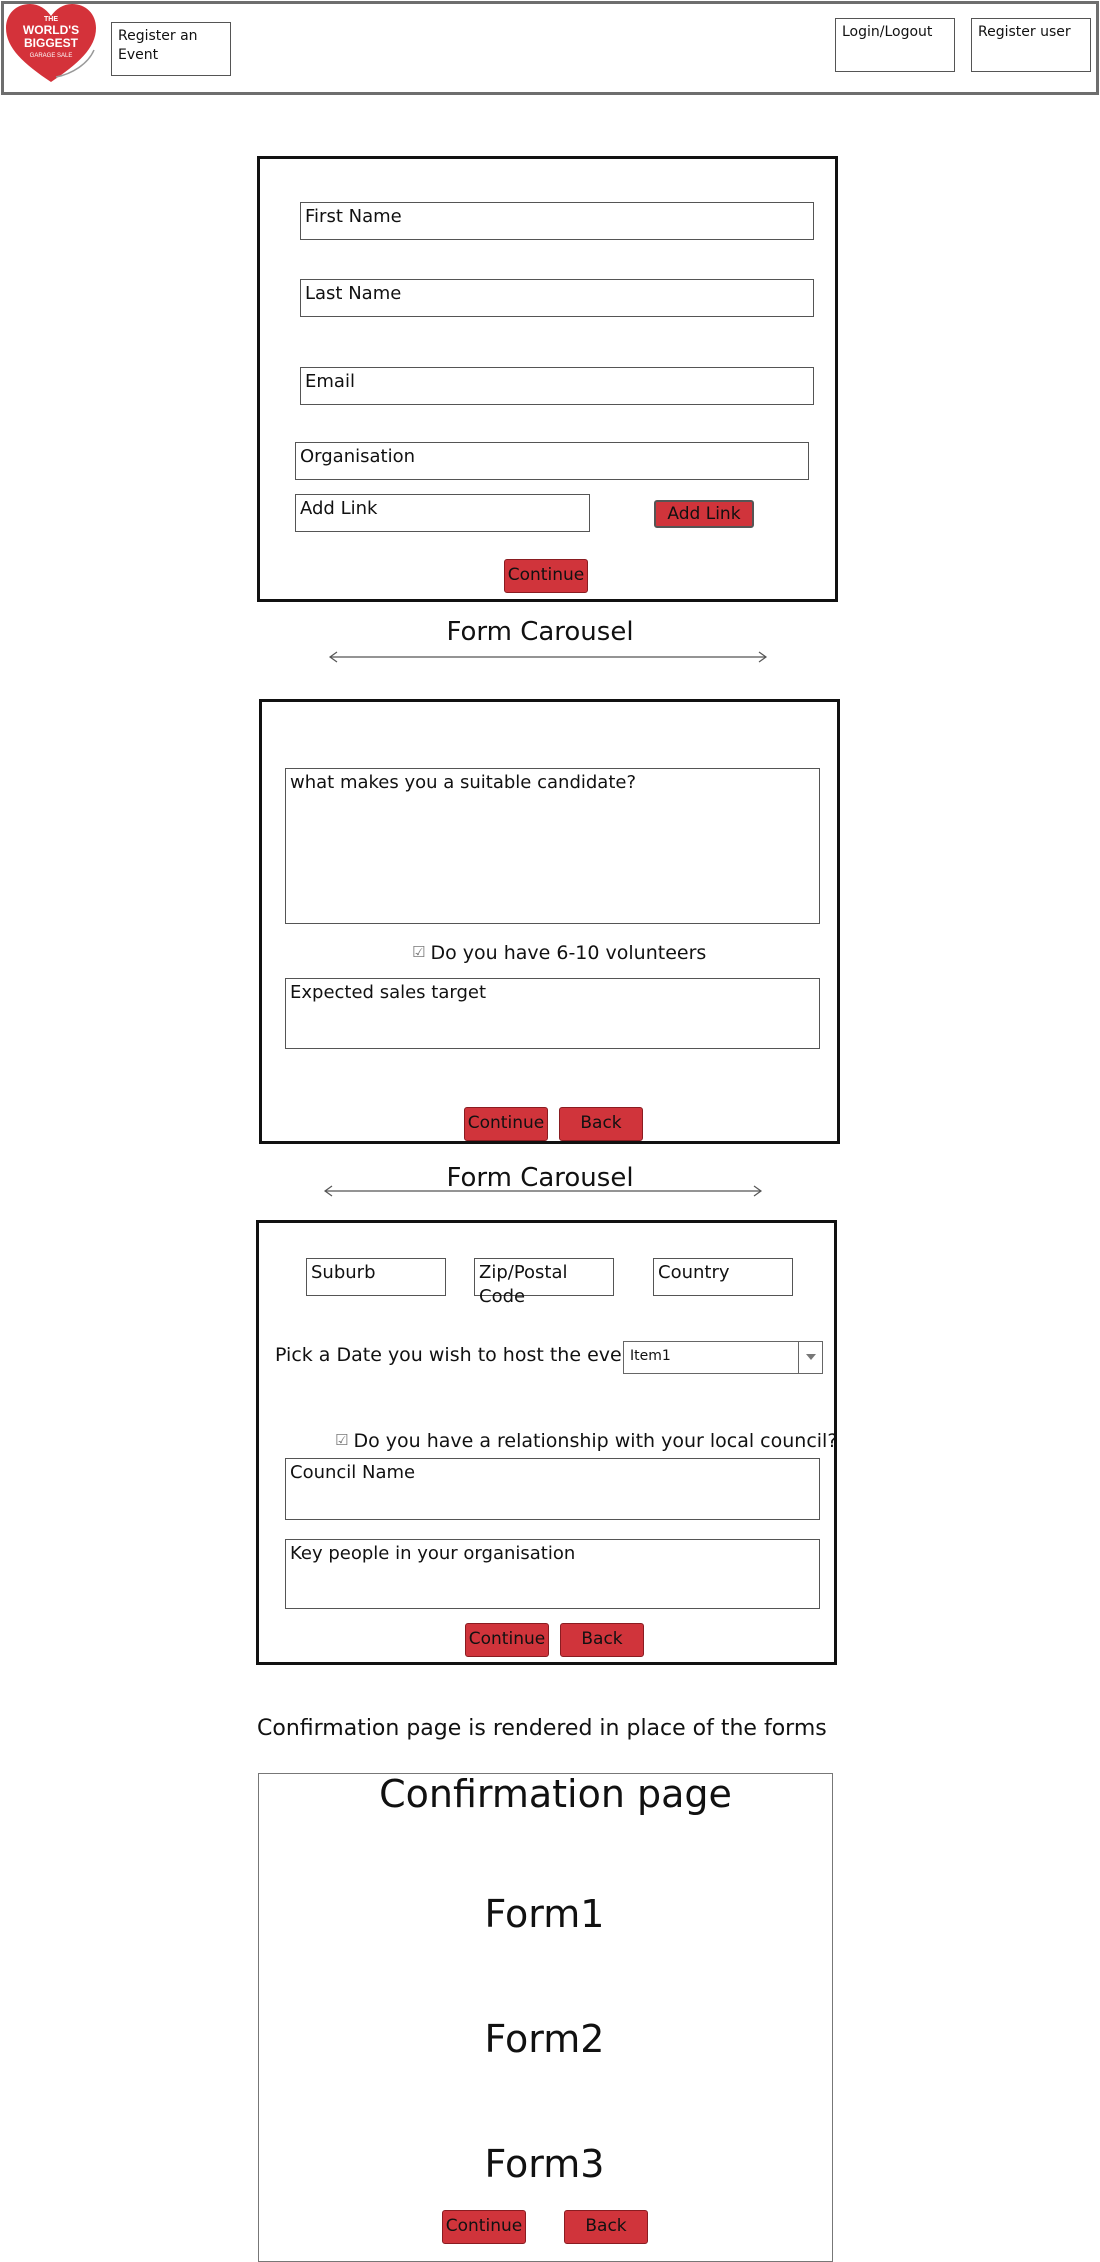  What do you see at coordinates (506, 1124) in the screenshot?
I see `form2-continue-button: Continue` at bounding box center [506, 1124].